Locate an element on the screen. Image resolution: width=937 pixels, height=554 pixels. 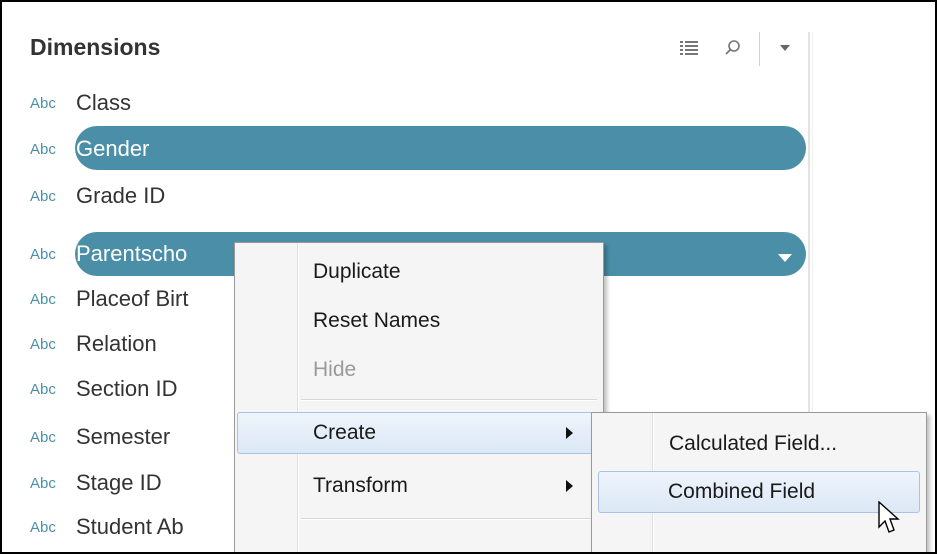
pane-title: Dimensions is located at coordinates (95, 47).